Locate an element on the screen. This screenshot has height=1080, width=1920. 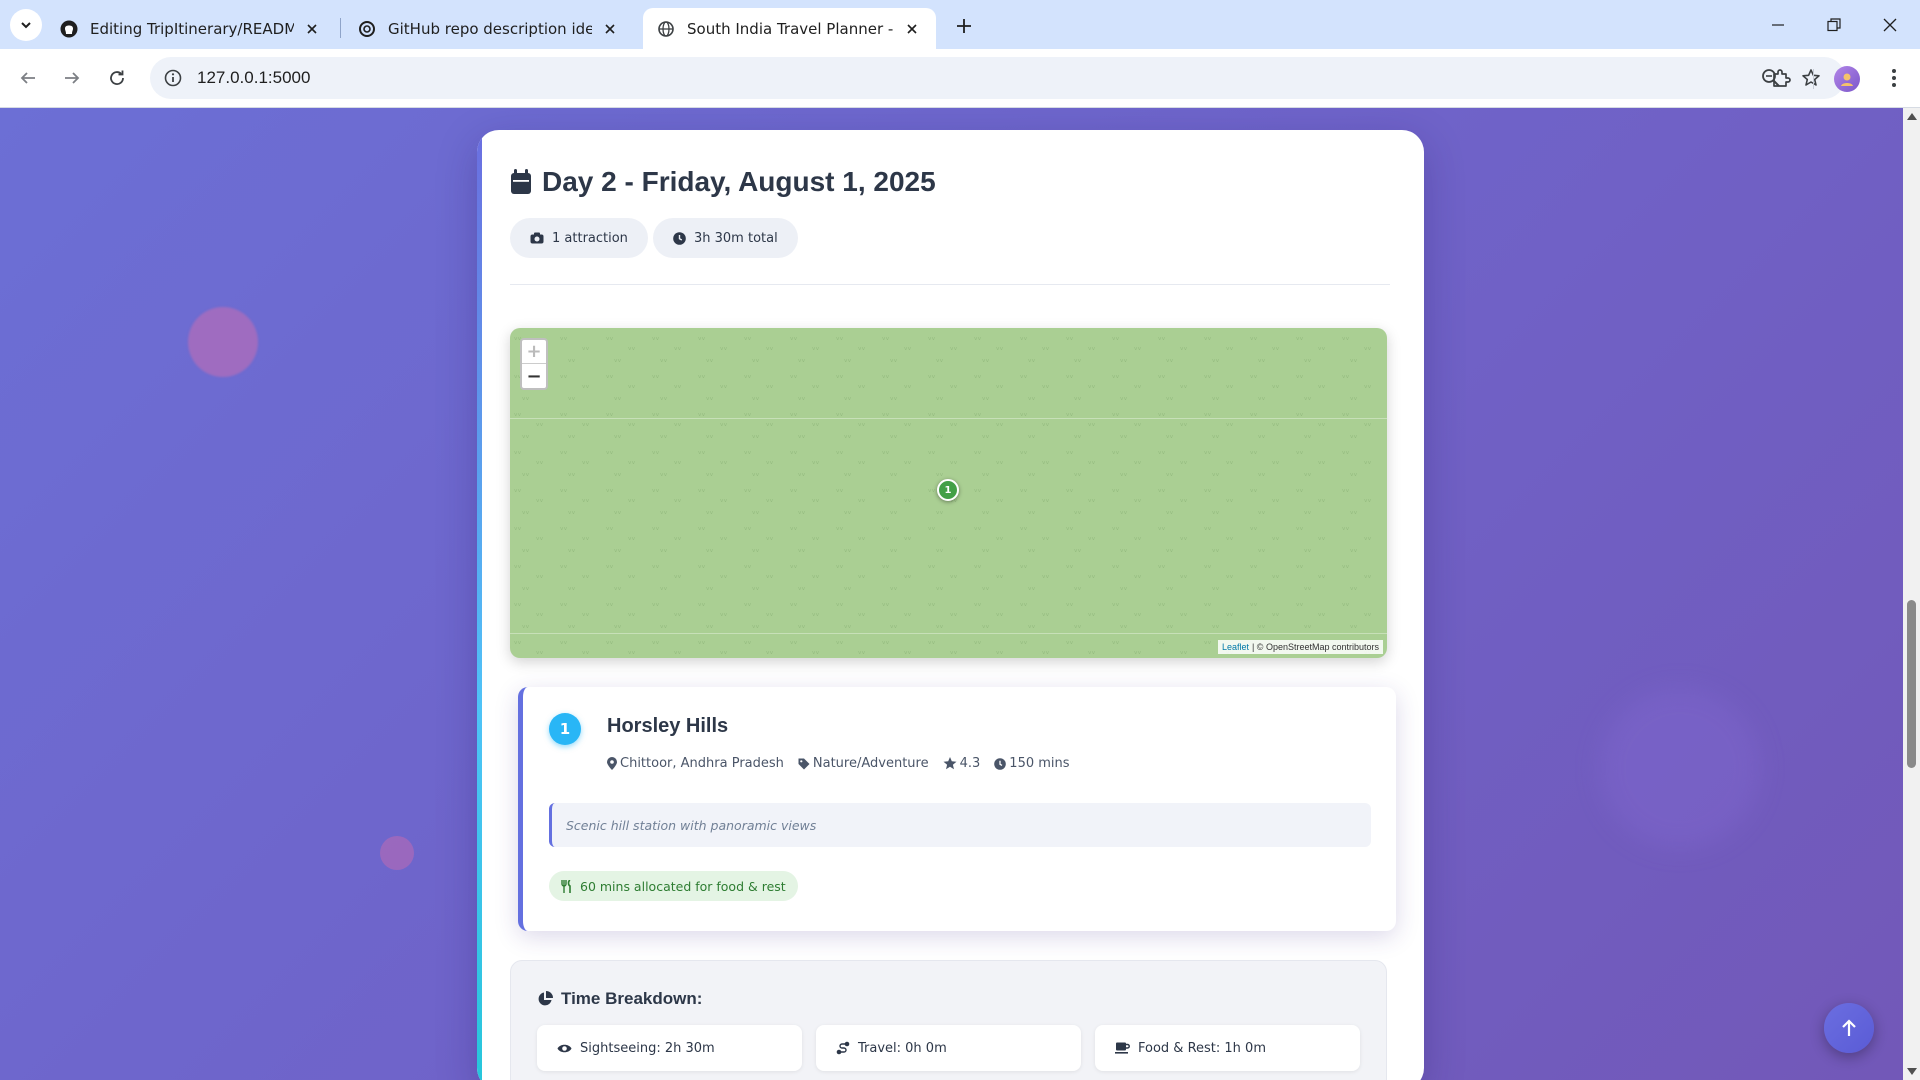
close-window-button is located at coordinates (1890, 24).